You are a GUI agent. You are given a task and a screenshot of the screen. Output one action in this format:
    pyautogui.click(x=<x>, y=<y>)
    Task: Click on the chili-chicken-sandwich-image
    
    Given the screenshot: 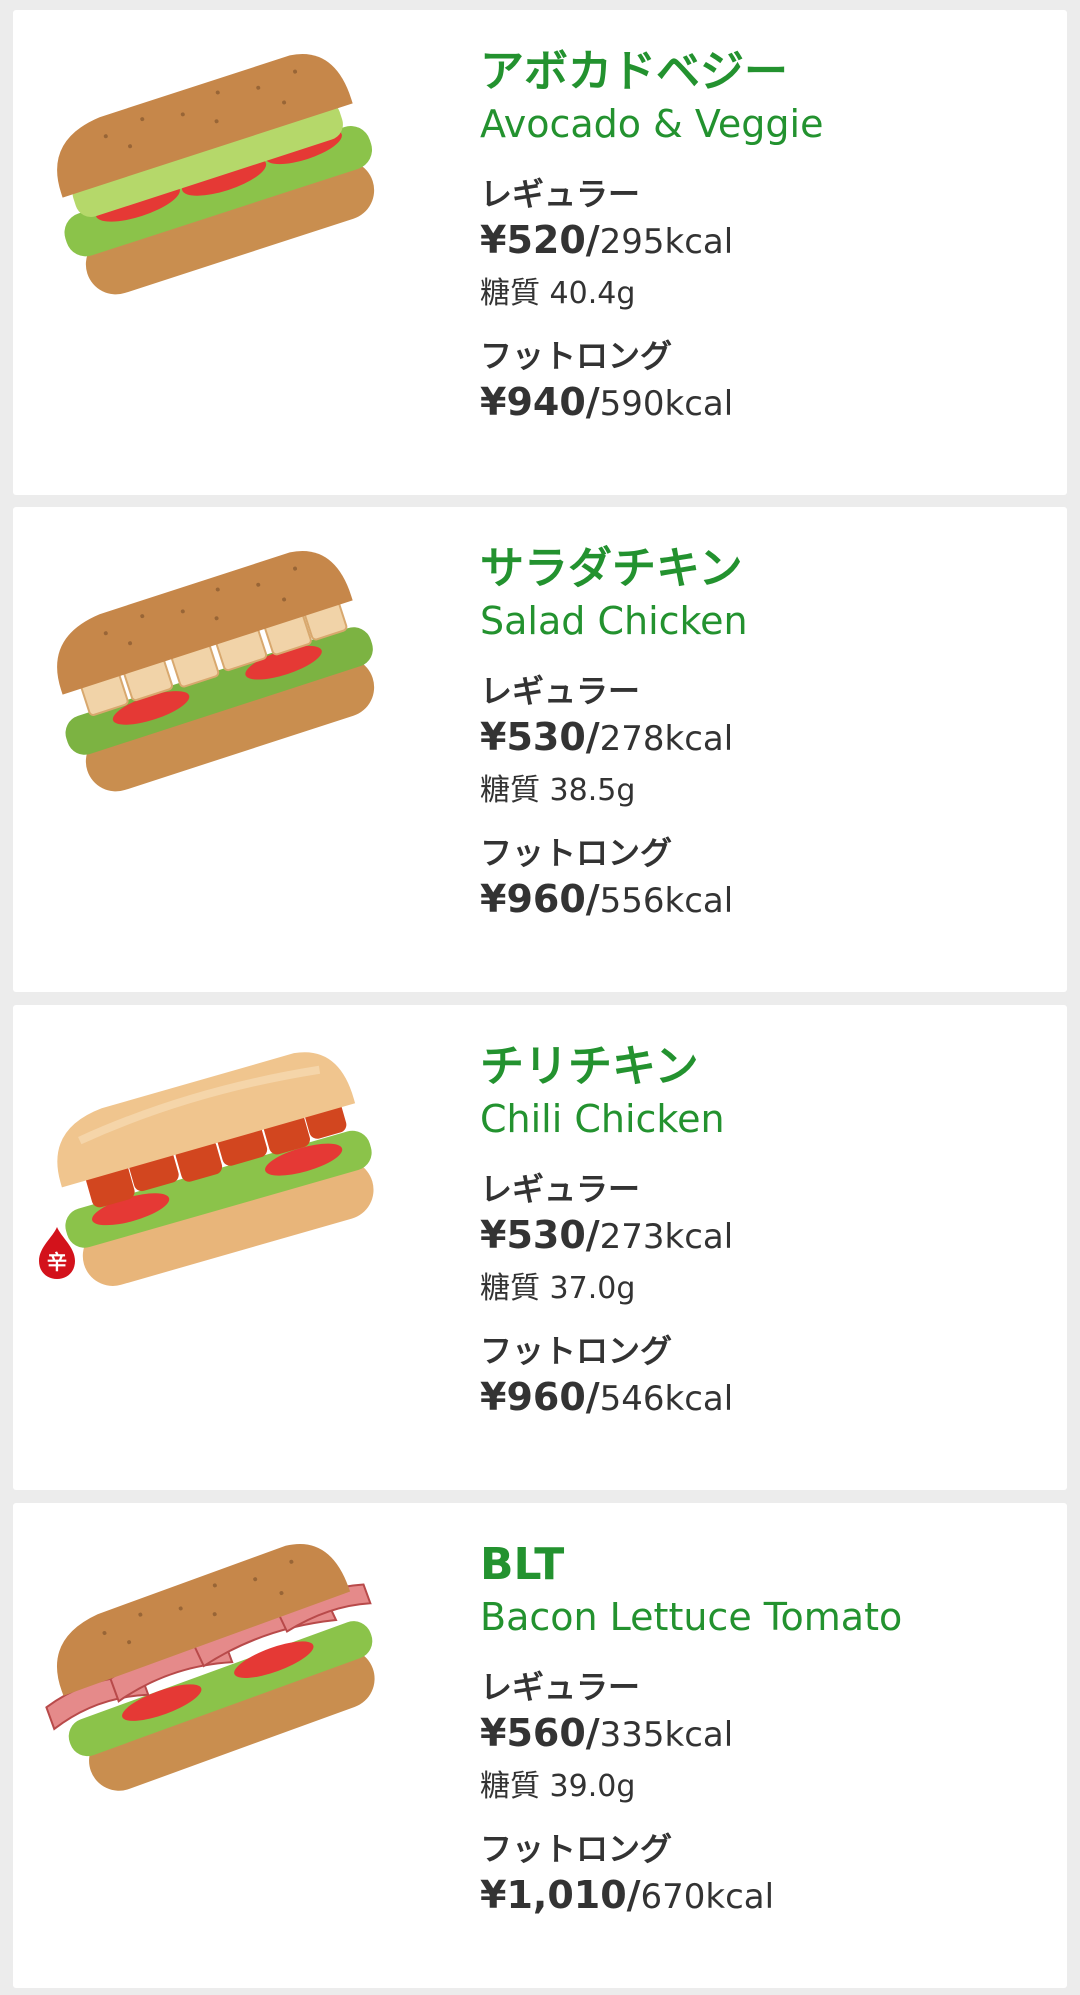 What is the action you would take?
    pyautogui.click(x=213, y=1170)
    